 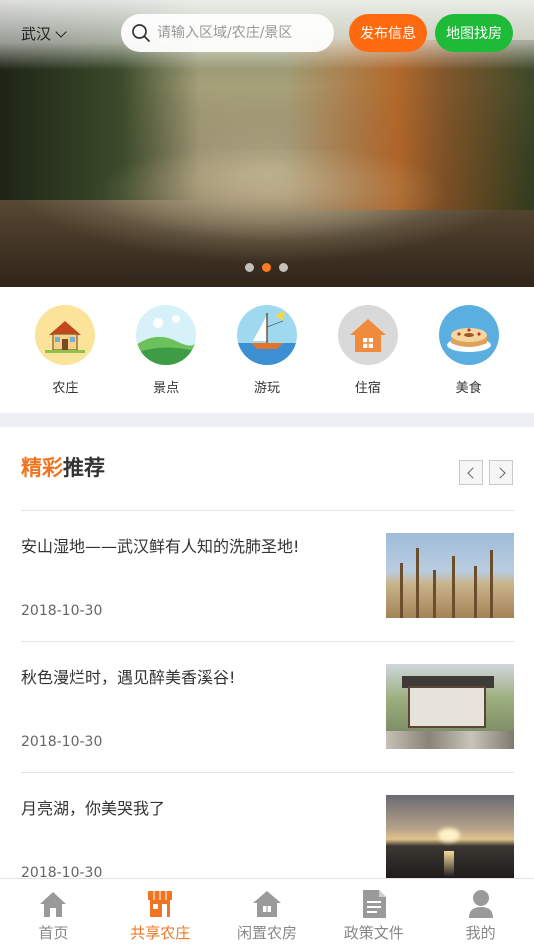 I want to click on home-icon, so click(x=53, y=904).